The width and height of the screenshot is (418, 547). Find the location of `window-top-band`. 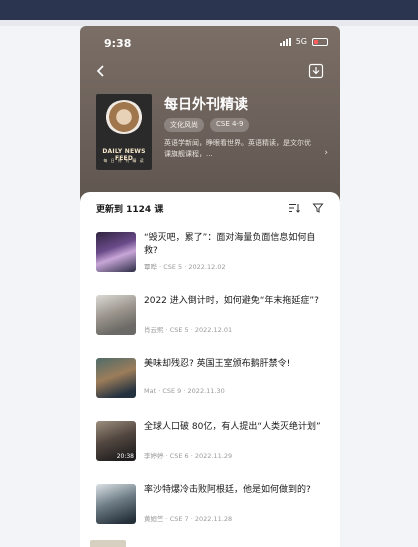

window-top-band is located at coordinates (209, 10).